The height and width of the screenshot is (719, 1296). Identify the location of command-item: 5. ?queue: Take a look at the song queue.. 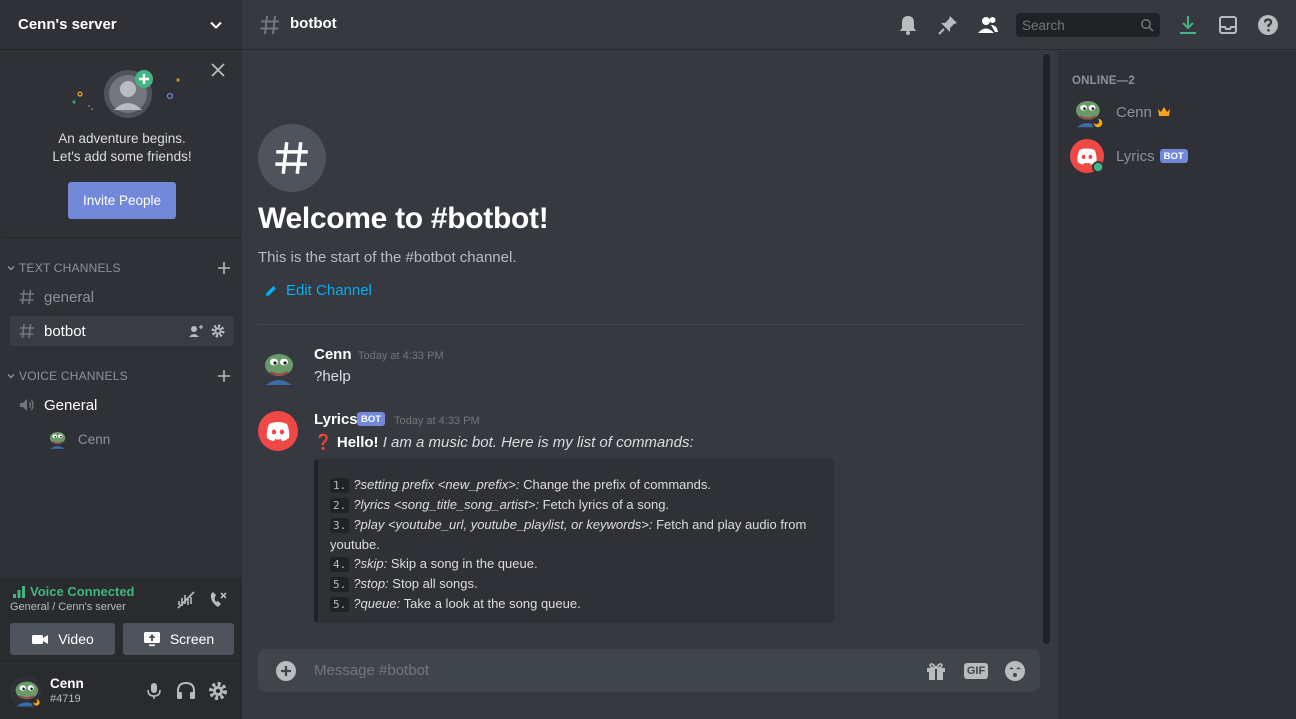
(576, 604).